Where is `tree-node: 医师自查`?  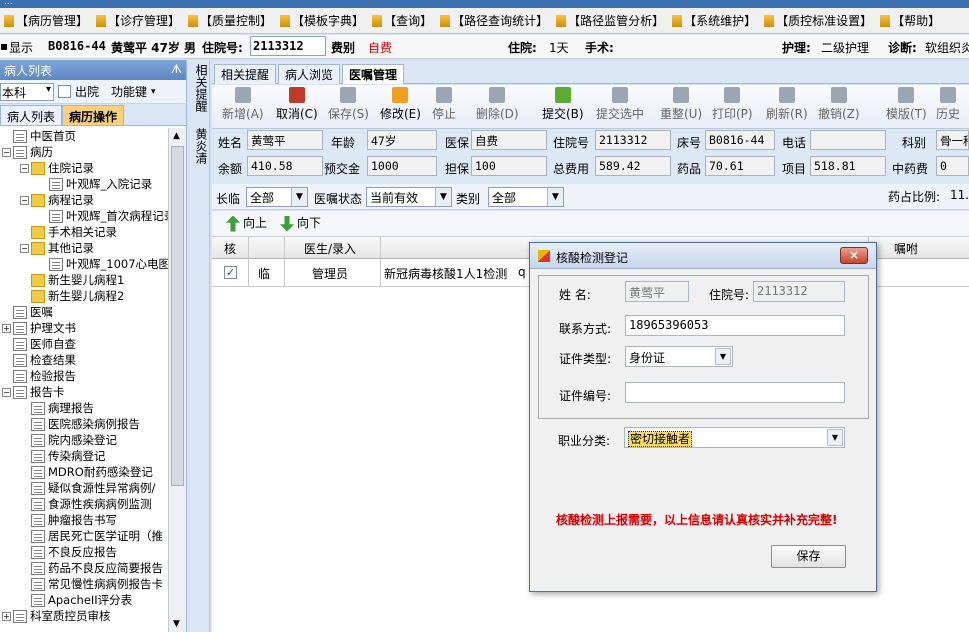 tree-node: 医师自查 is located at coordinates (84, 344).